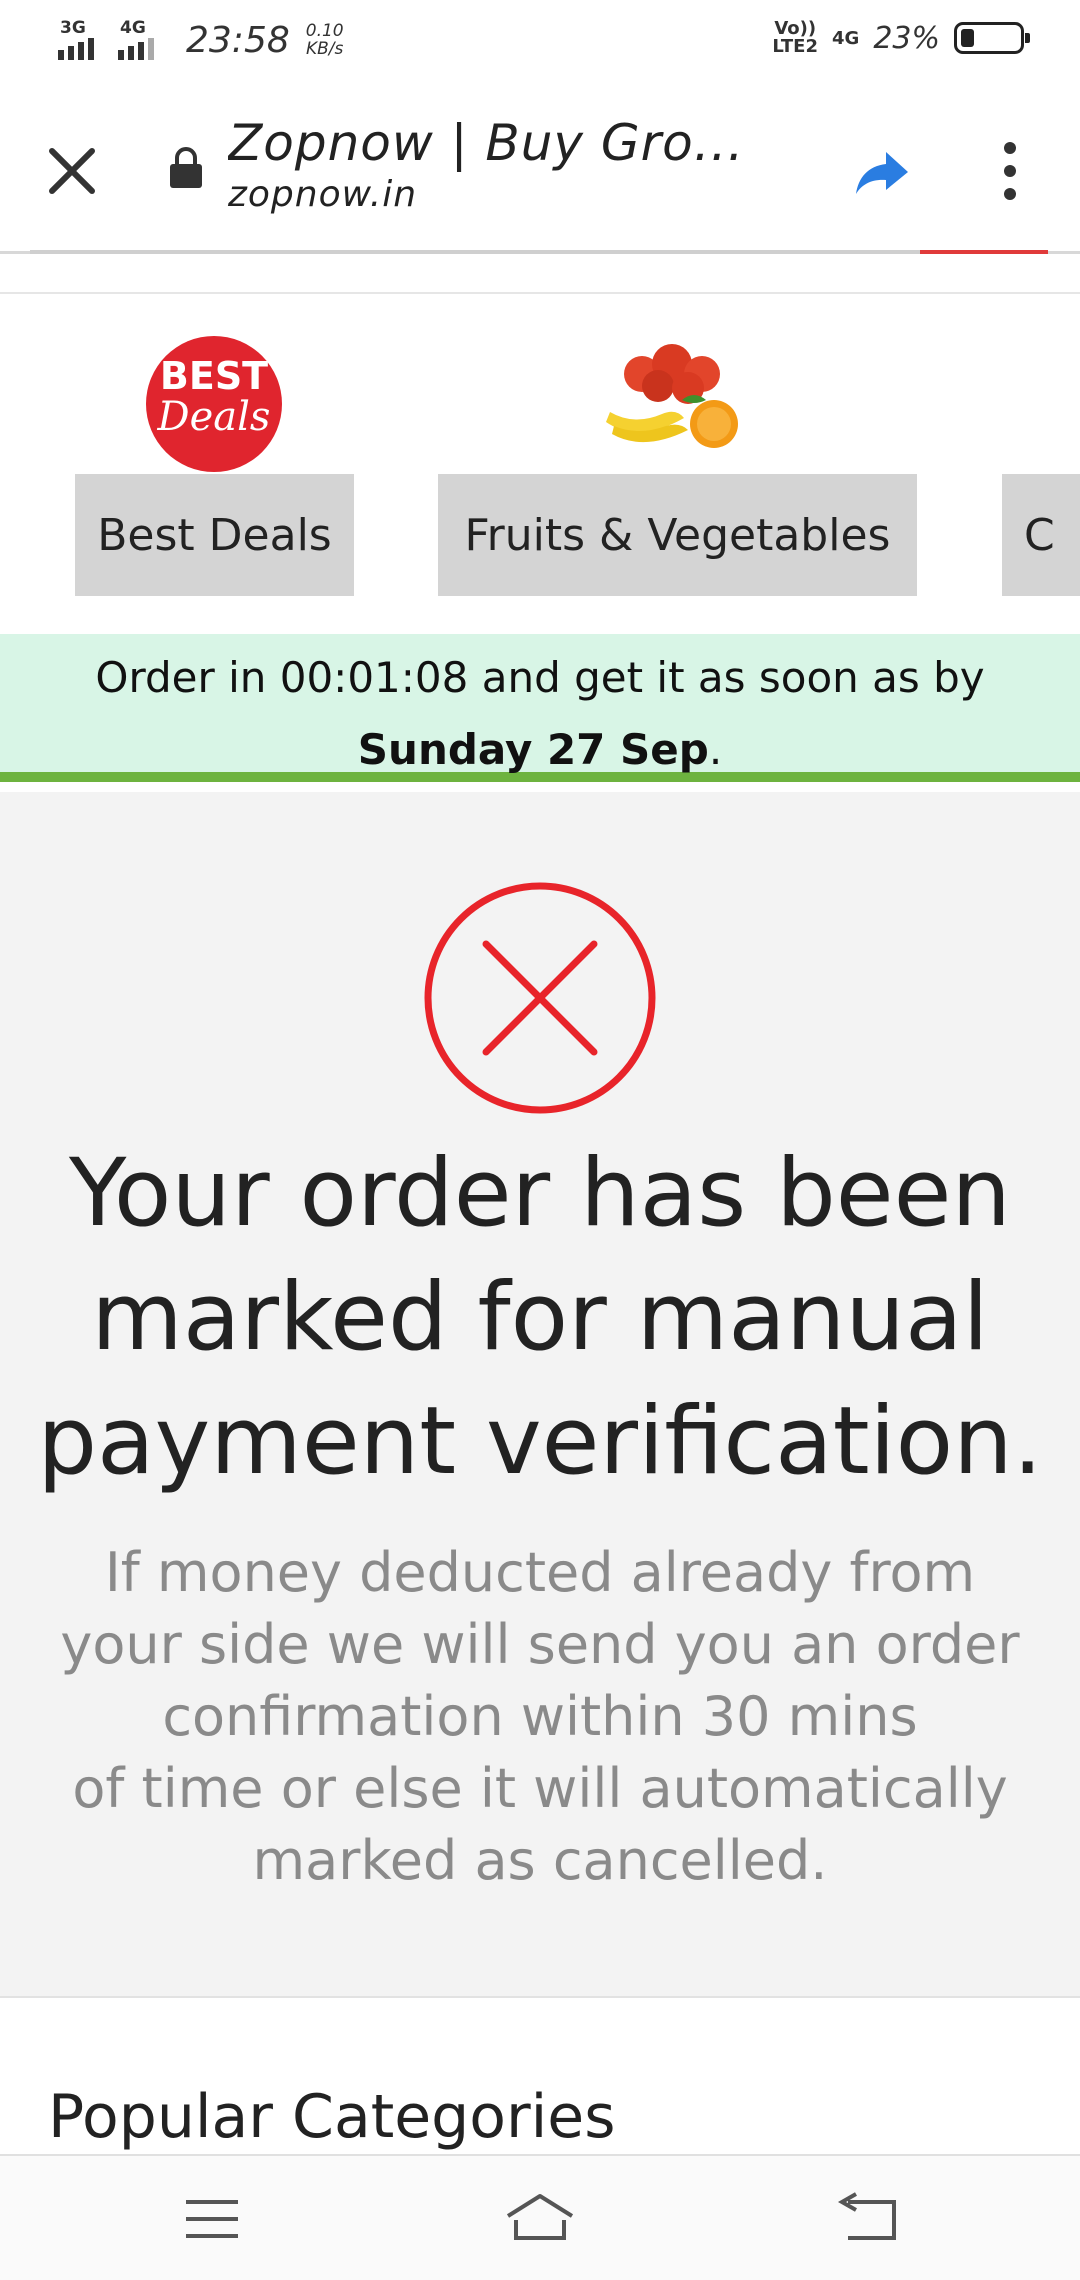  I want to click on close-icon, so click(72, 171).